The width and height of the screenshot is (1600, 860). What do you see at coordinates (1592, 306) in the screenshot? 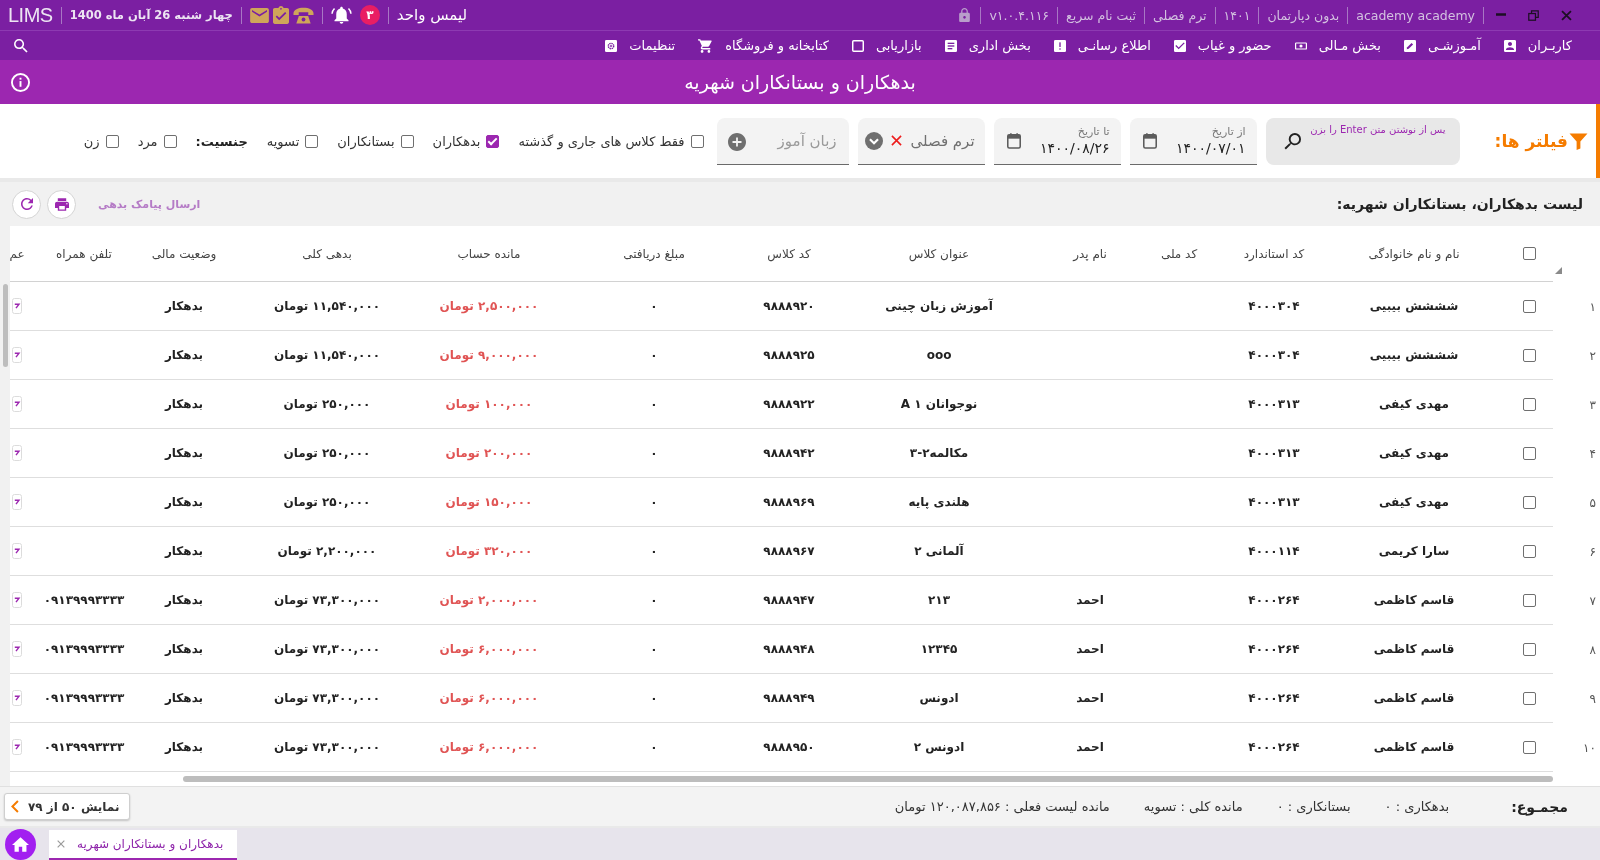
I see `row-number: ۱` at bounding box center [1592, 306].